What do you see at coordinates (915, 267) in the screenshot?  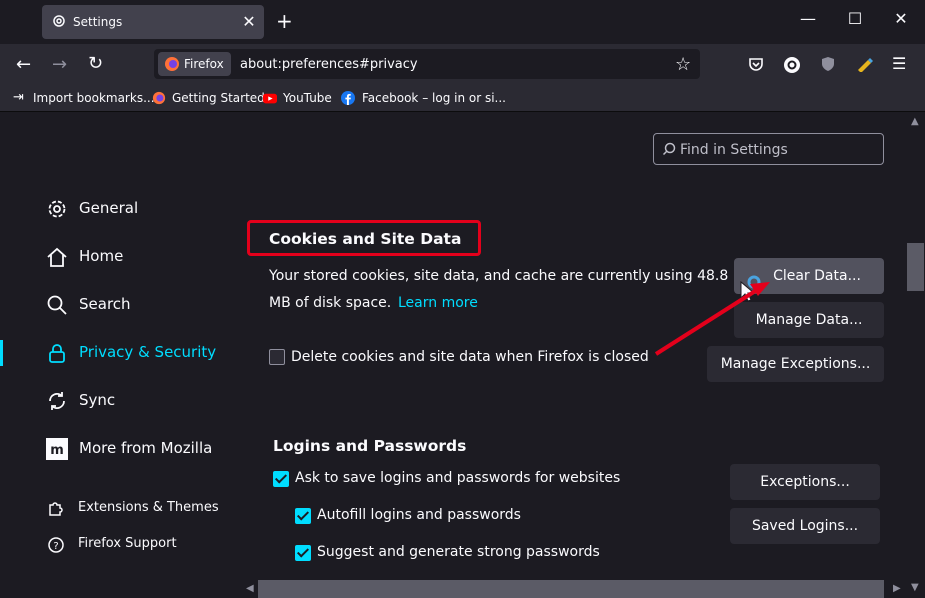 I see `vertical-scroll-thumb` at bounding box center [915, 267].